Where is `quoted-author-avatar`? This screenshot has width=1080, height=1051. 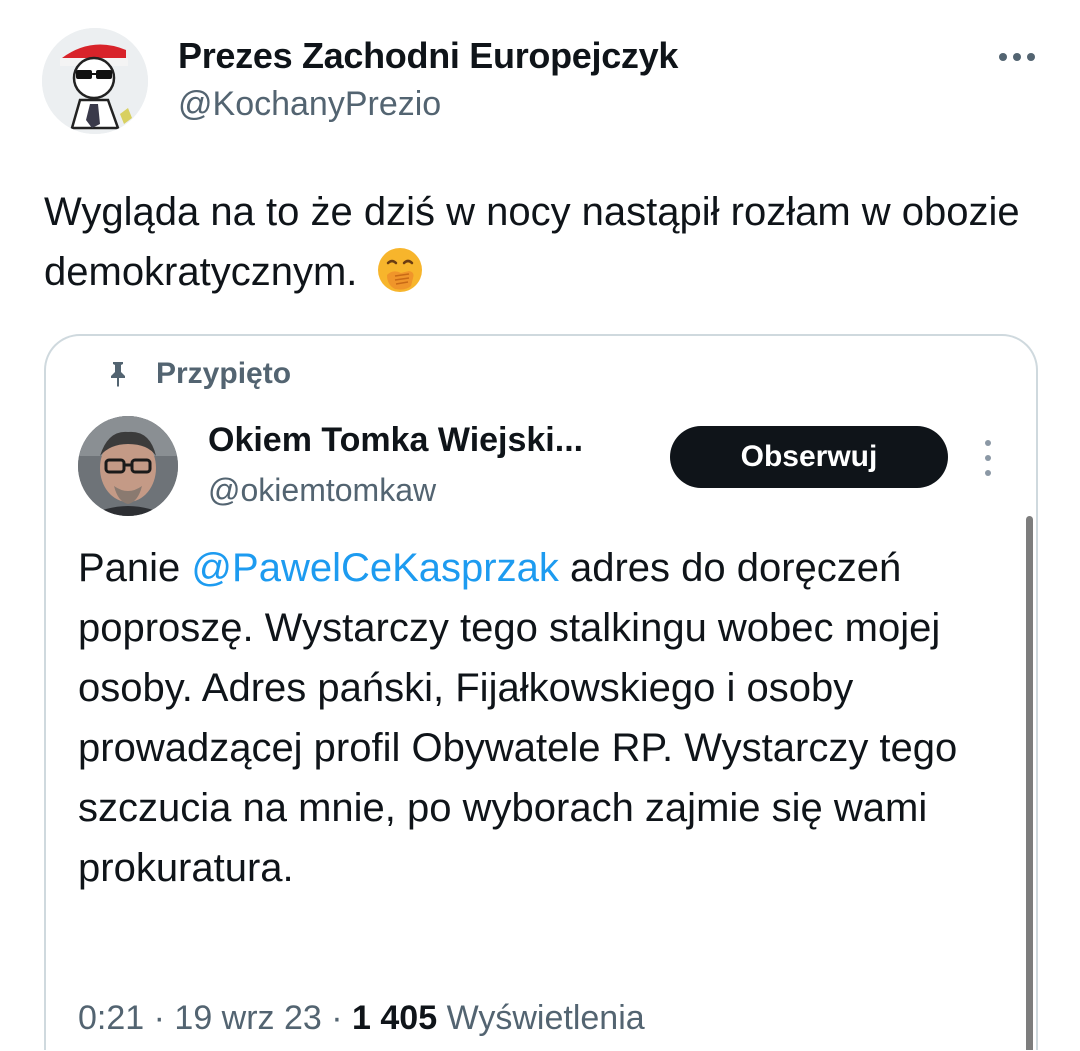
quoted-author-avatar is located at coordinates (128, 466).